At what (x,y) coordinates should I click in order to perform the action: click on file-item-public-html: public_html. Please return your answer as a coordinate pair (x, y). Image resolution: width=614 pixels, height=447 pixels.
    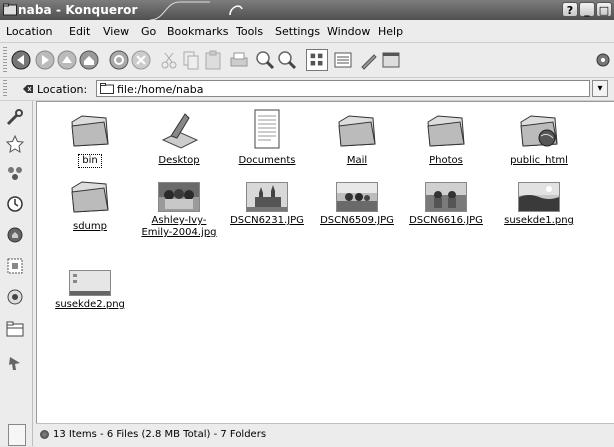
    Looking at the image, I should click on (539, 137).